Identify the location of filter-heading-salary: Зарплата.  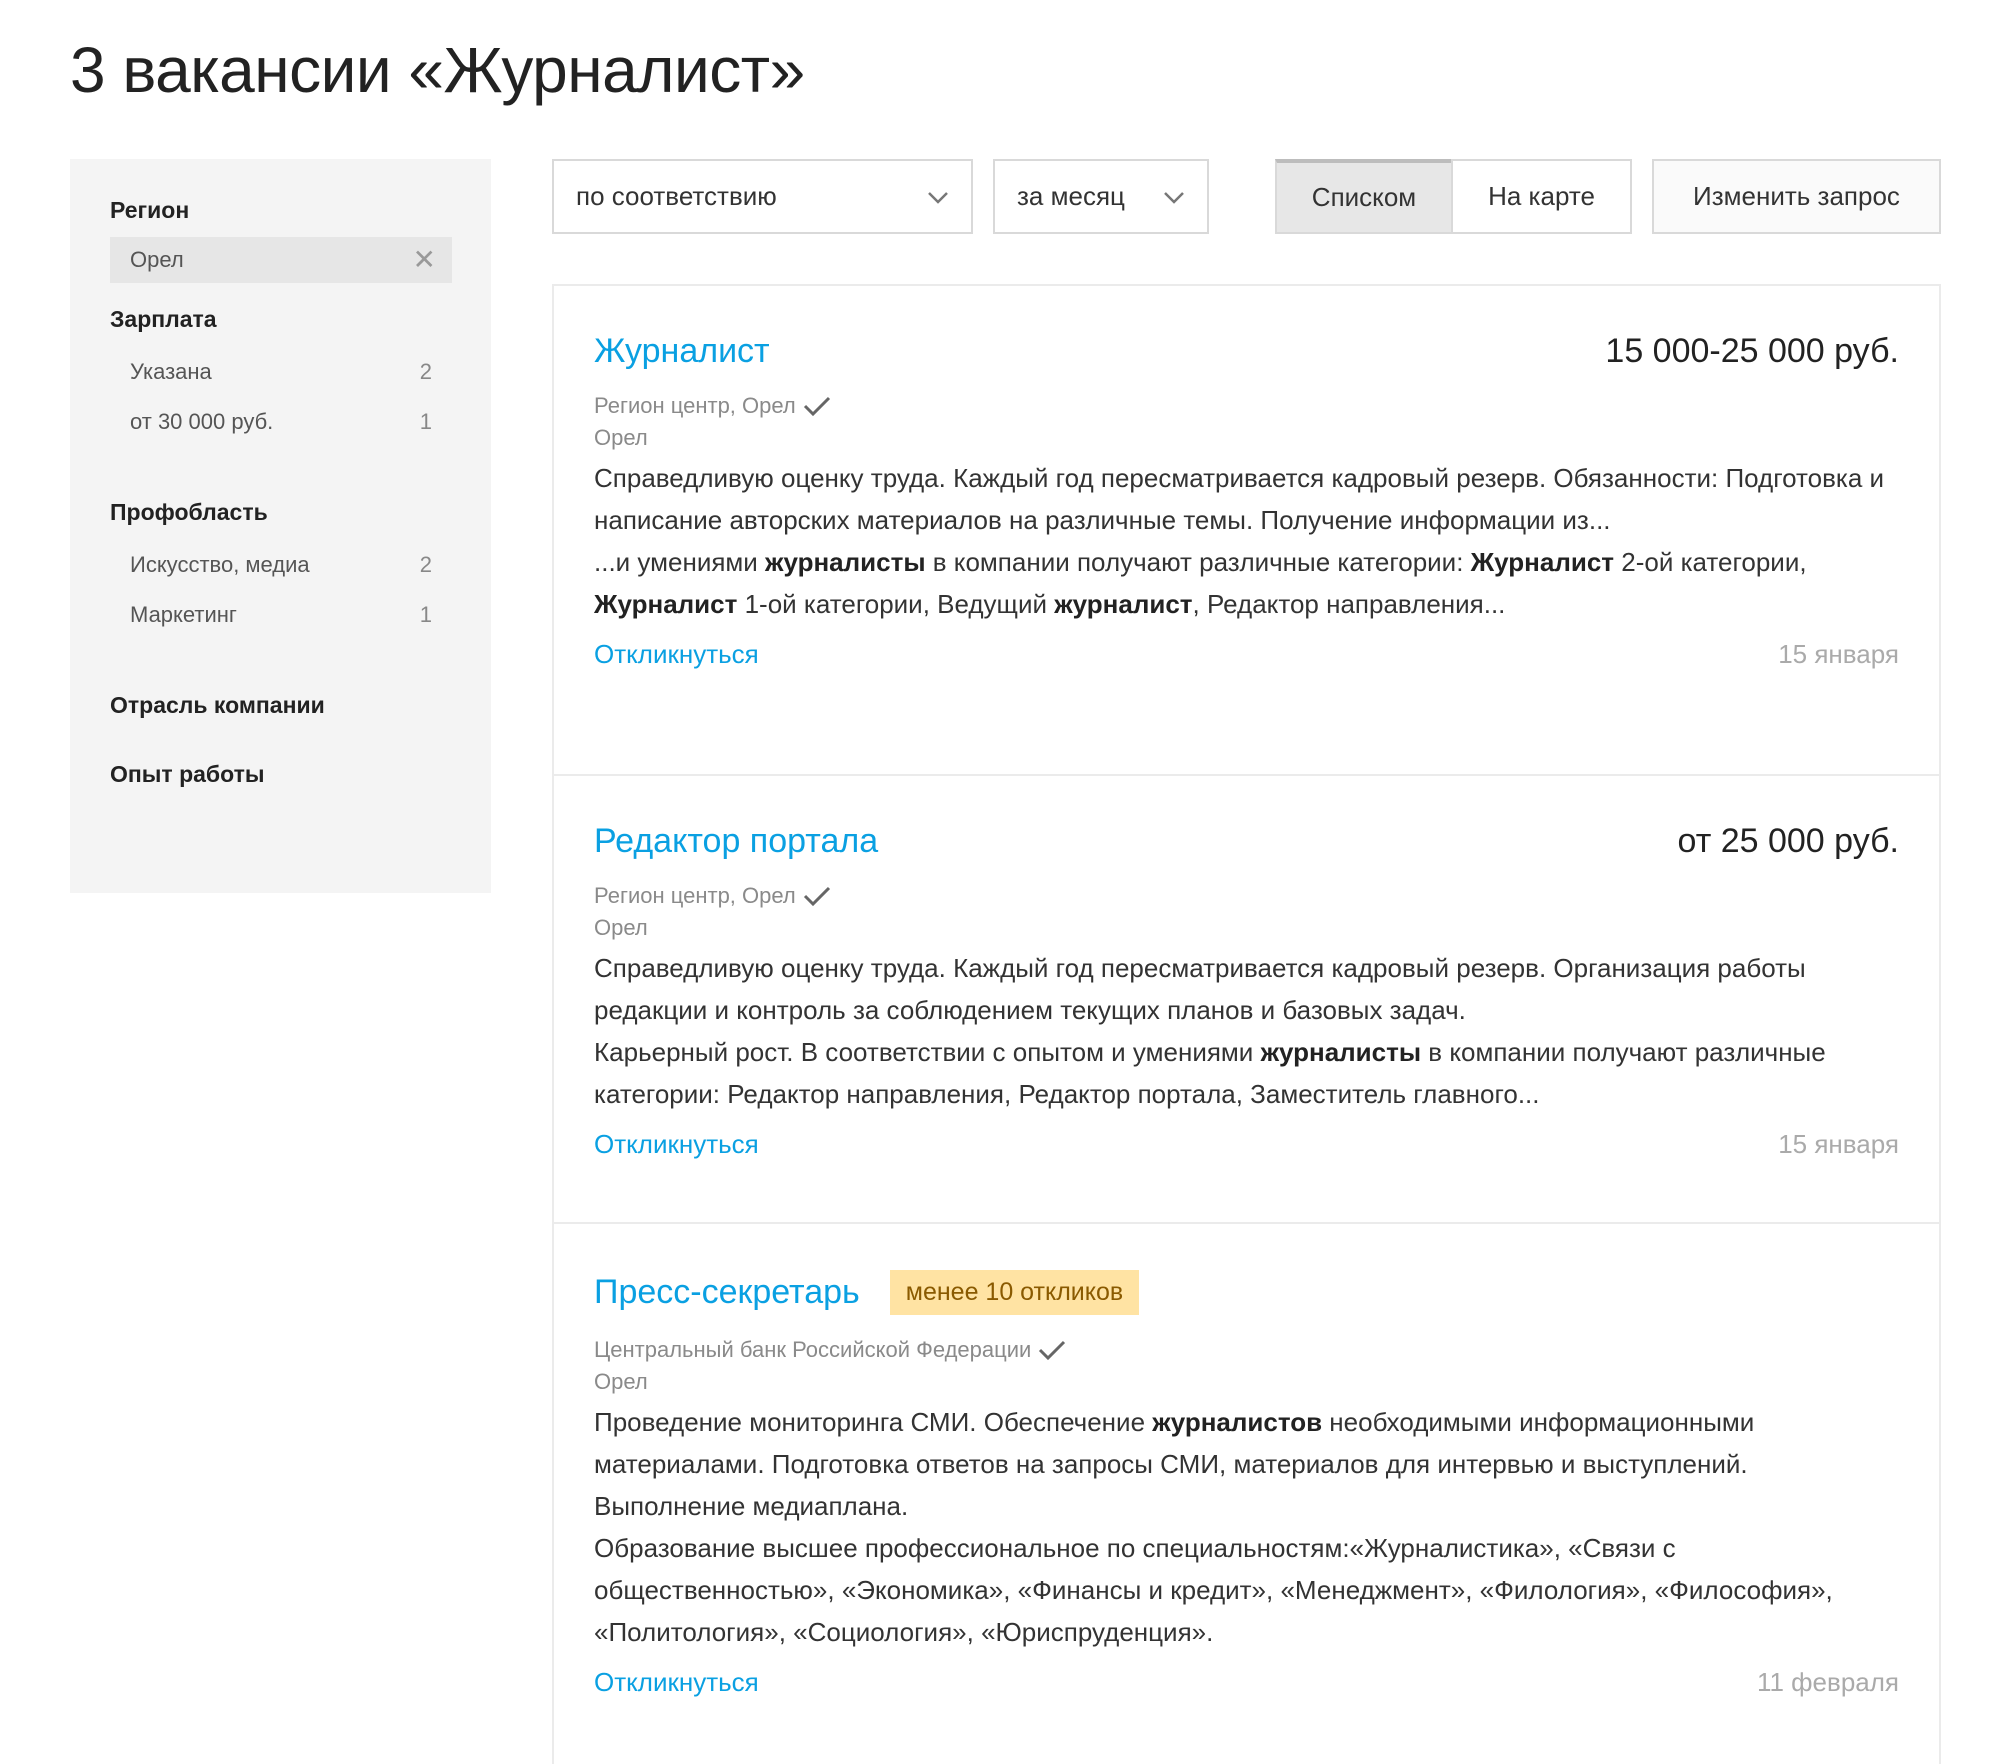
(163, 319).